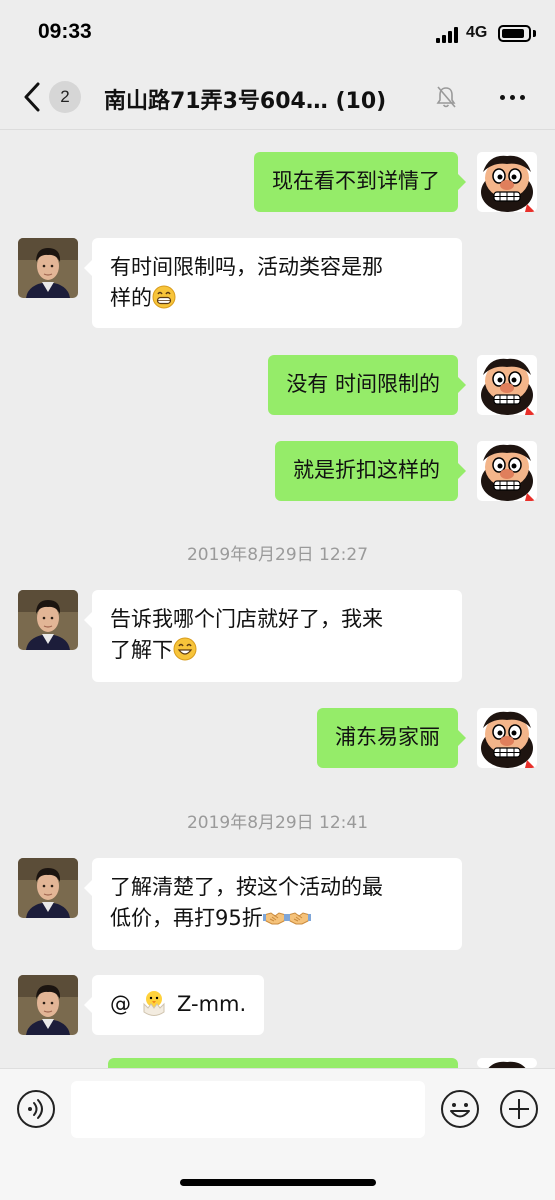  Describe the element at coordinates (460, 1109) in the screenshot. I see `emoji-picker-icon` at that location.